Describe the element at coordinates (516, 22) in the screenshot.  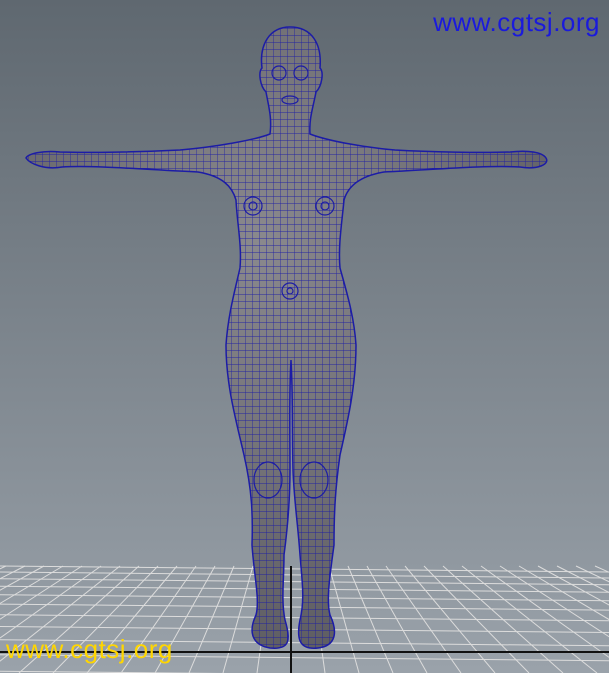
I see `watermark-top: www.cgtsj.org` at that location.